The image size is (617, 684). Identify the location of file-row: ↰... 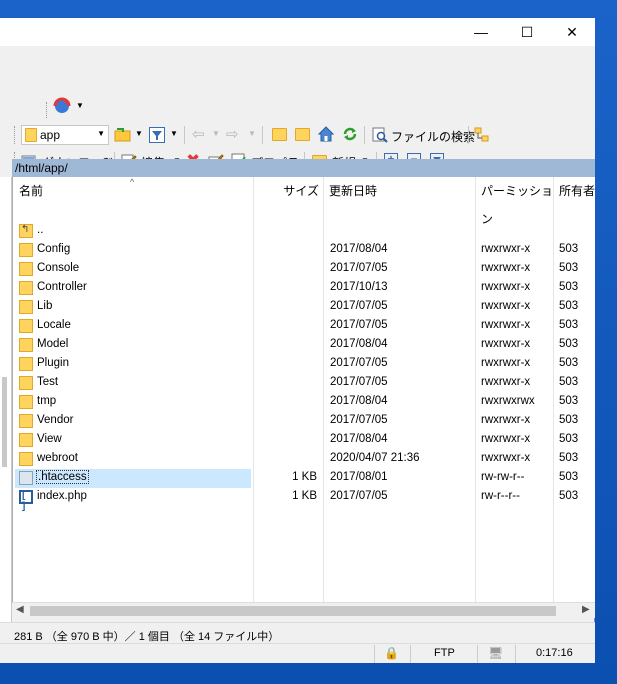
(304, 231).